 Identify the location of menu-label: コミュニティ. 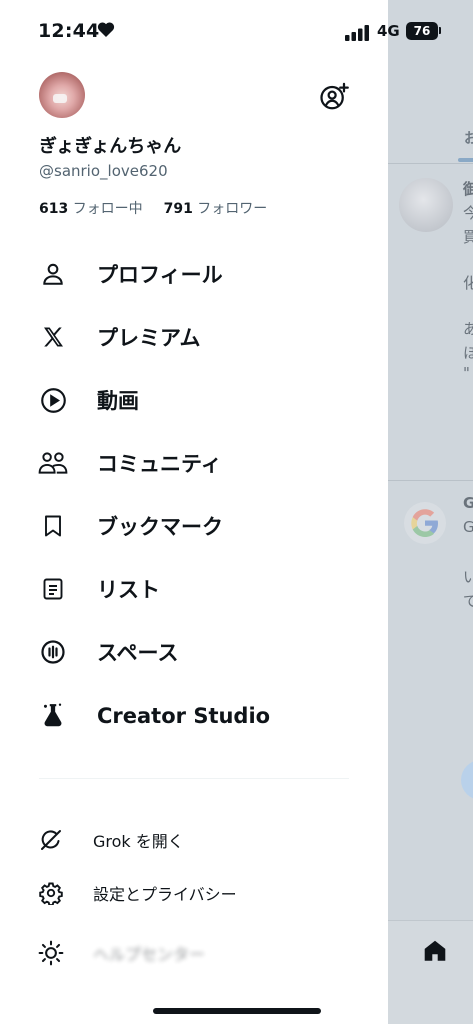
(159, 464).